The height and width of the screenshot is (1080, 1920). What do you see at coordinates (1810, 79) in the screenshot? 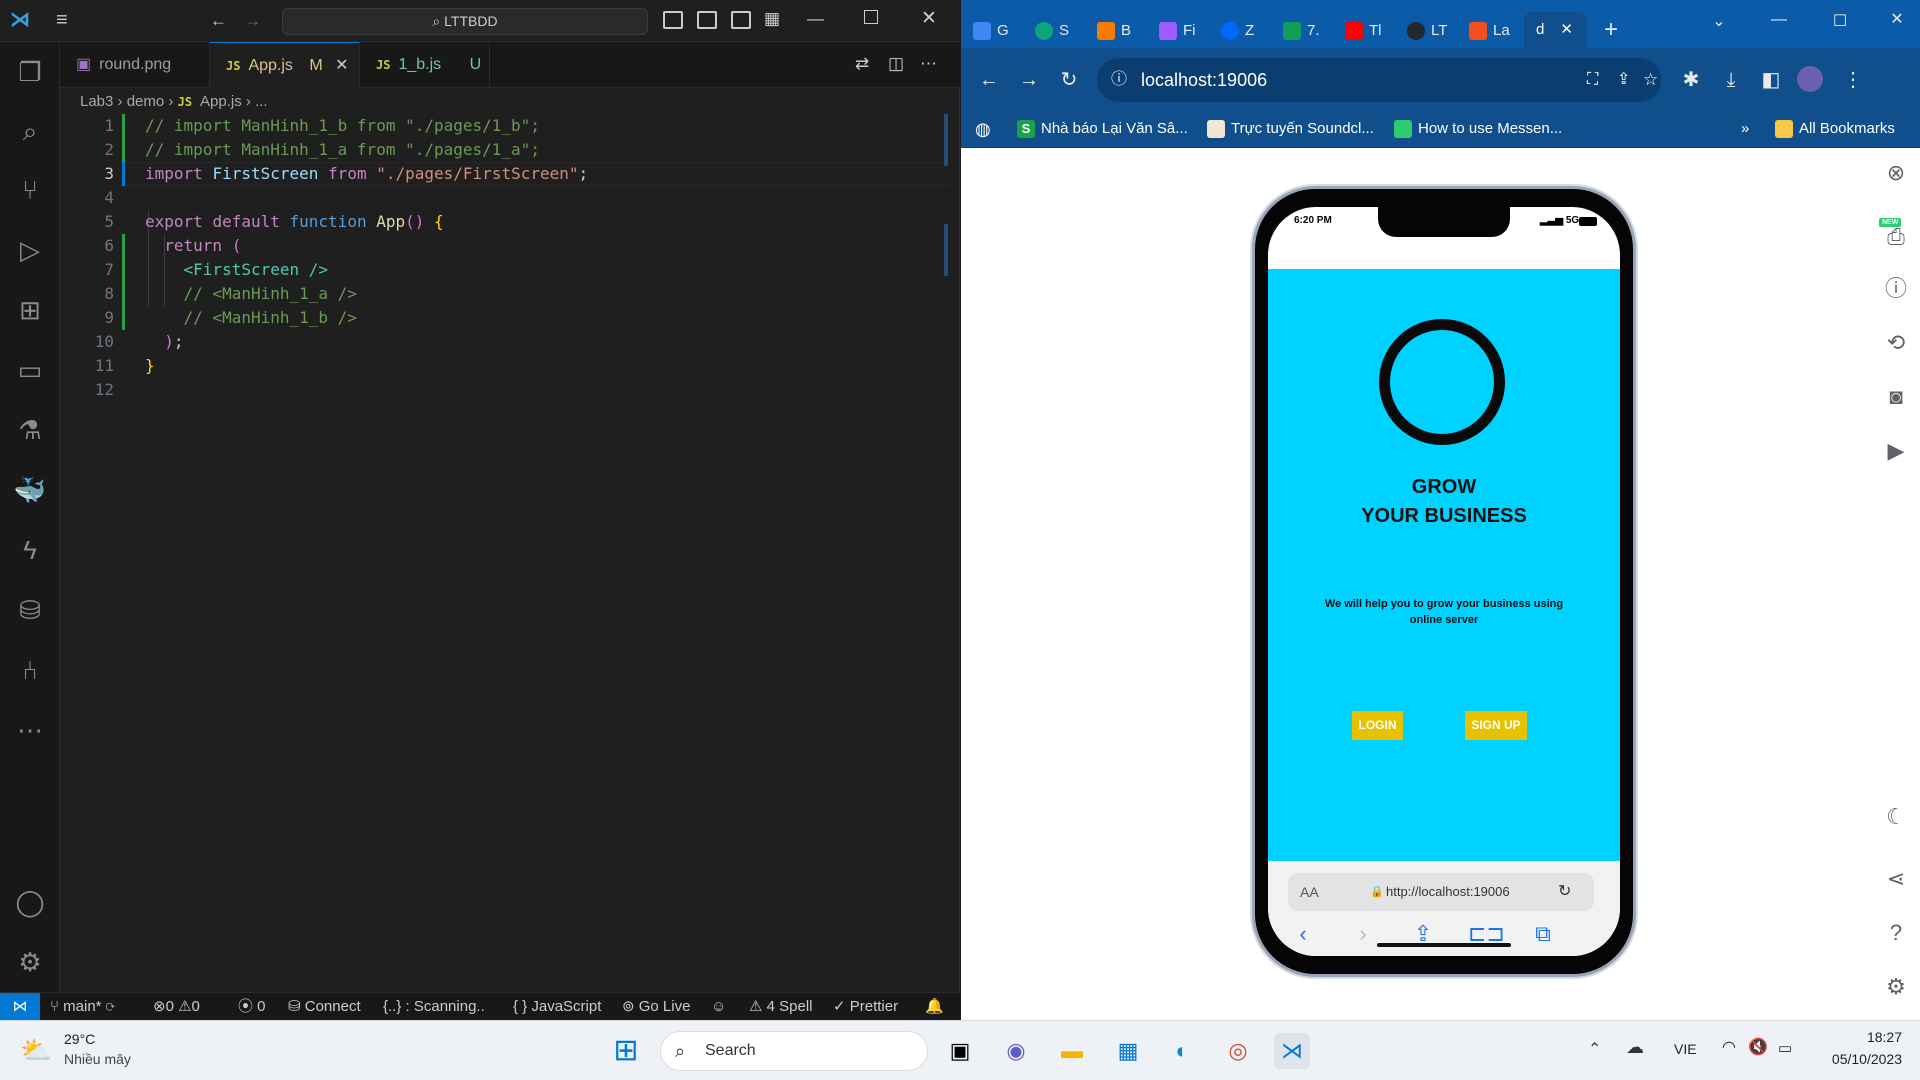
I see `profile-avatar` at bounding box center [1810, 79].